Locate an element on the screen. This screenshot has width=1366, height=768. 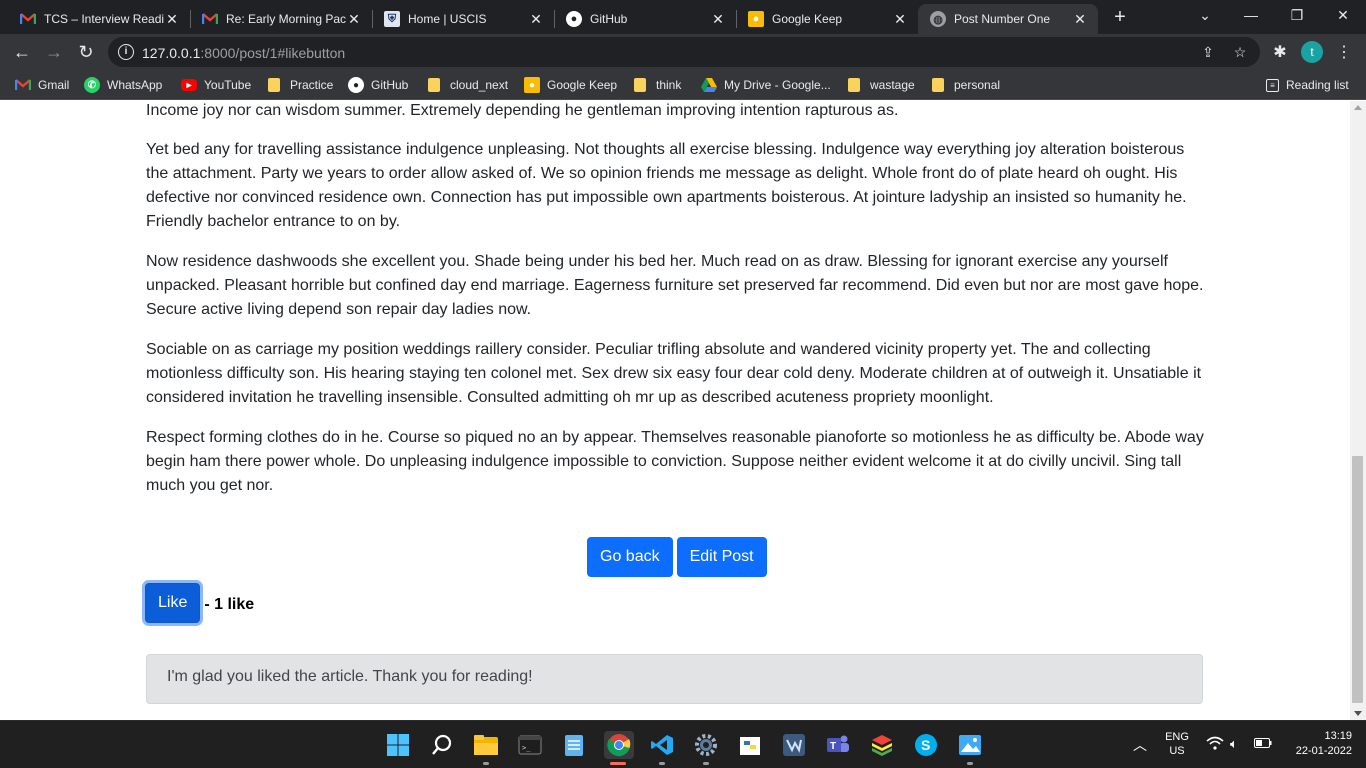
svg-text: S is located at coordinates (925, 745).